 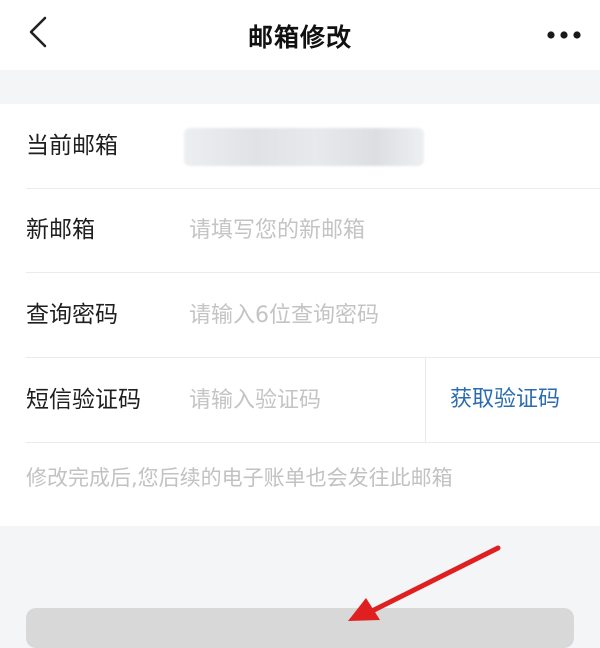 I want to click on more-button, so click(x=564, y=34).